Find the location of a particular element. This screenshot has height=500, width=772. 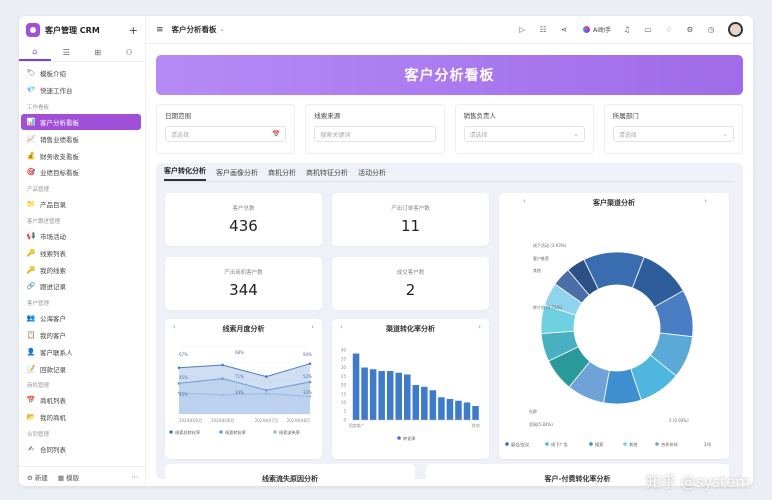

sidebar-item: 🎯 业绩目标看板 is located at coordinates (82, 172).